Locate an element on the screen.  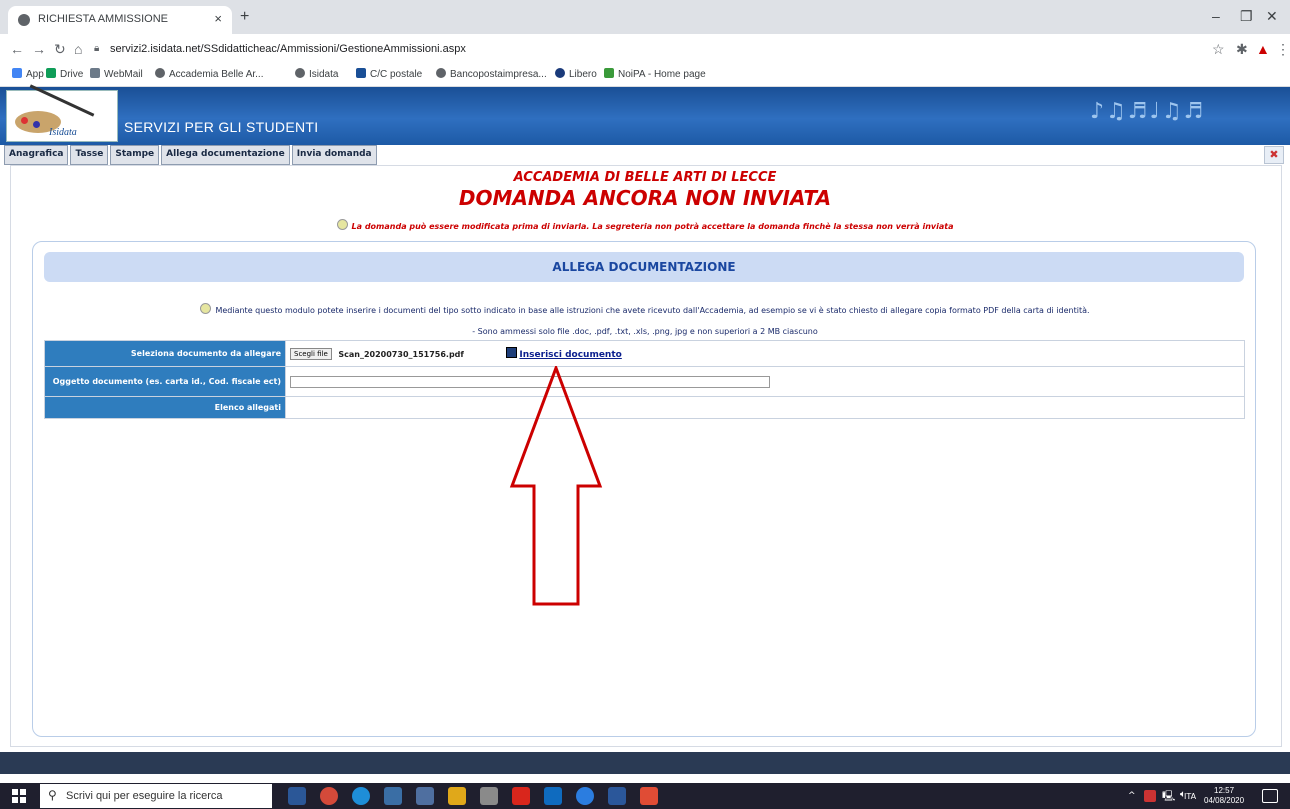
new-tab-button: + is located at coordinates (244, 17).